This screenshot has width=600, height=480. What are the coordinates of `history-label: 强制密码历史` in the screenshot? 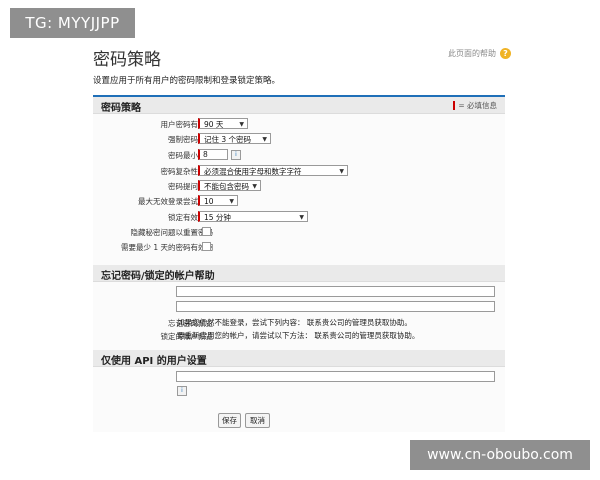 It's located at (190, 139).